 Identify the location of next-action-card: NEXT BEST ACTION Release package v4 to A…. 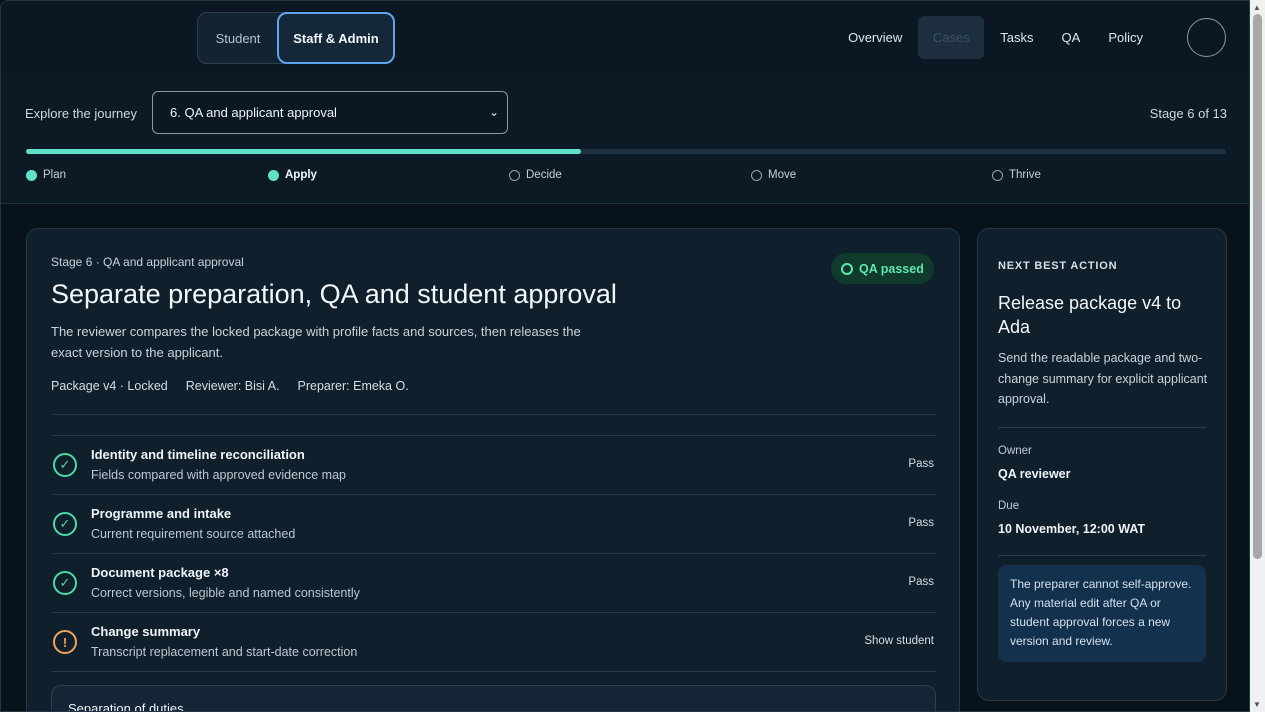
(1102, 464).